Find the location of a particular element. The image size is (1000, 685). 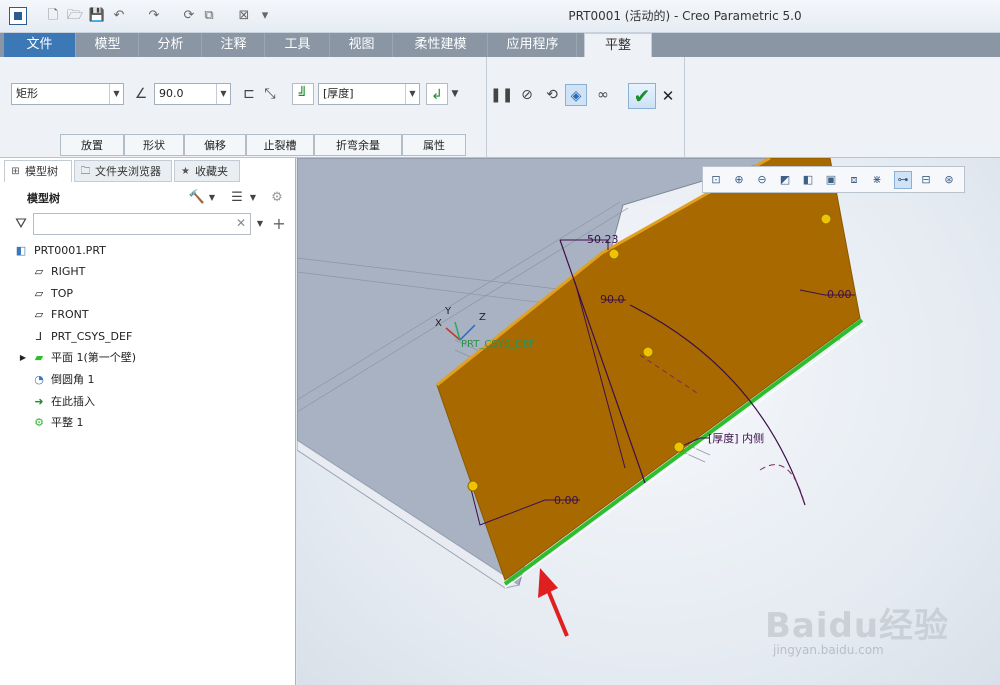

no-preview-icon: ⊘ is located at coordinates (527, 95).